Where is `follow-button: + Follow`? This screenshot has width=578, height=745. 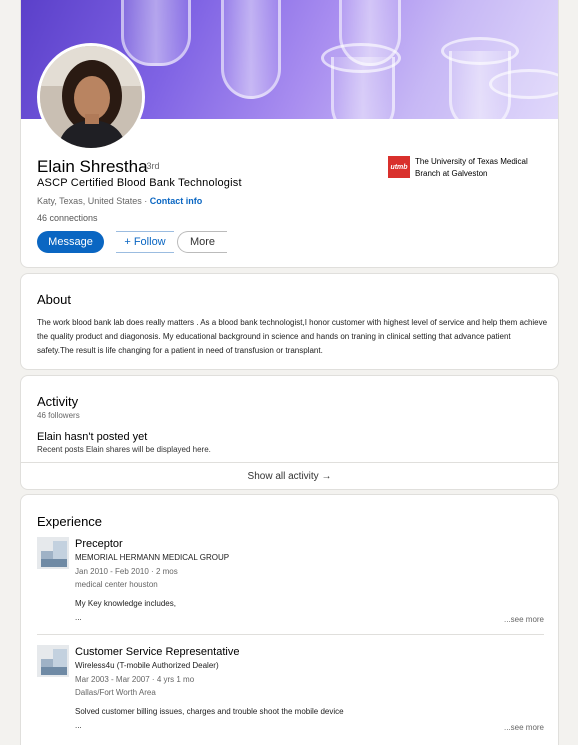 follow-button: + Follow is located at coordinates (145, 242).